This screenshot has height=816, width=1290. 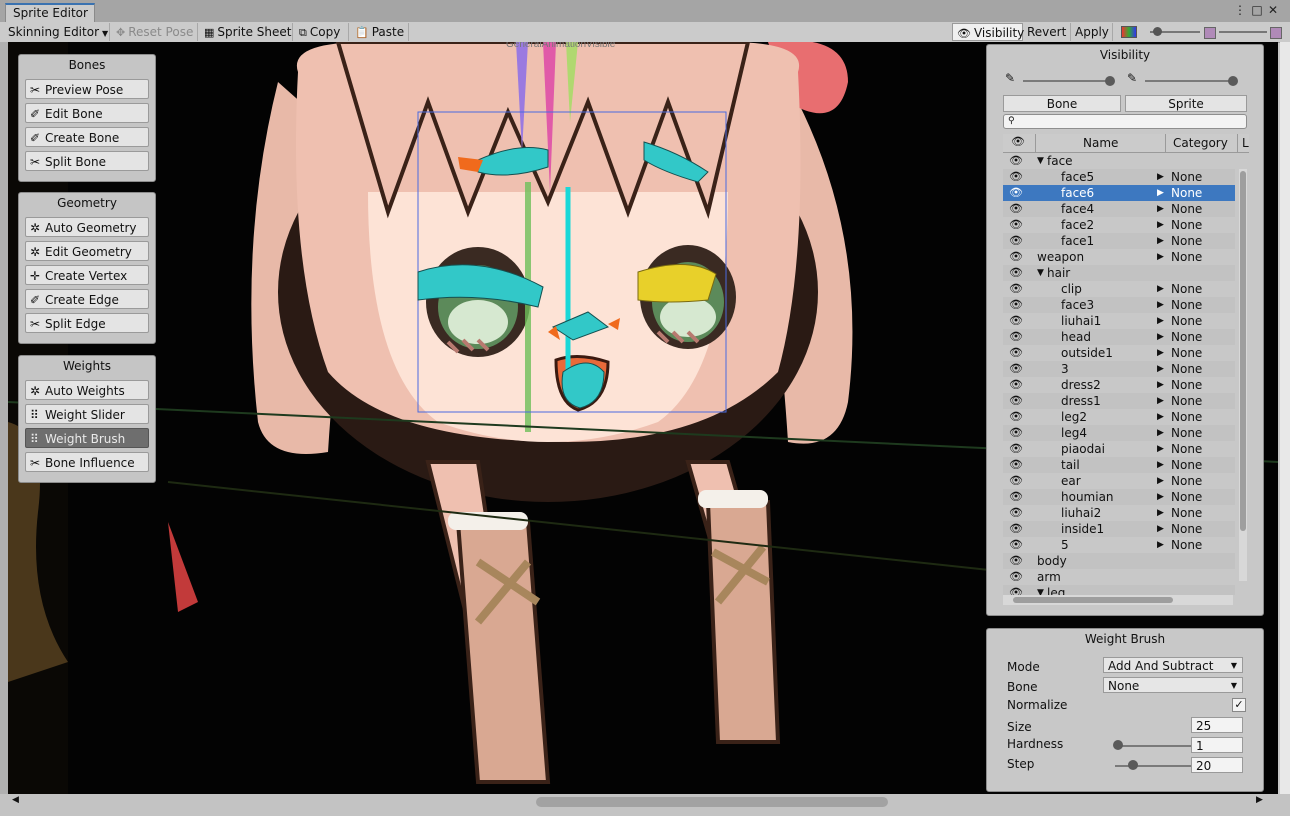 What do you see at coordinates (15, 800) in the screenshot?
I see `scroll-left-icon: ◀` at bounding box center [15, 800].